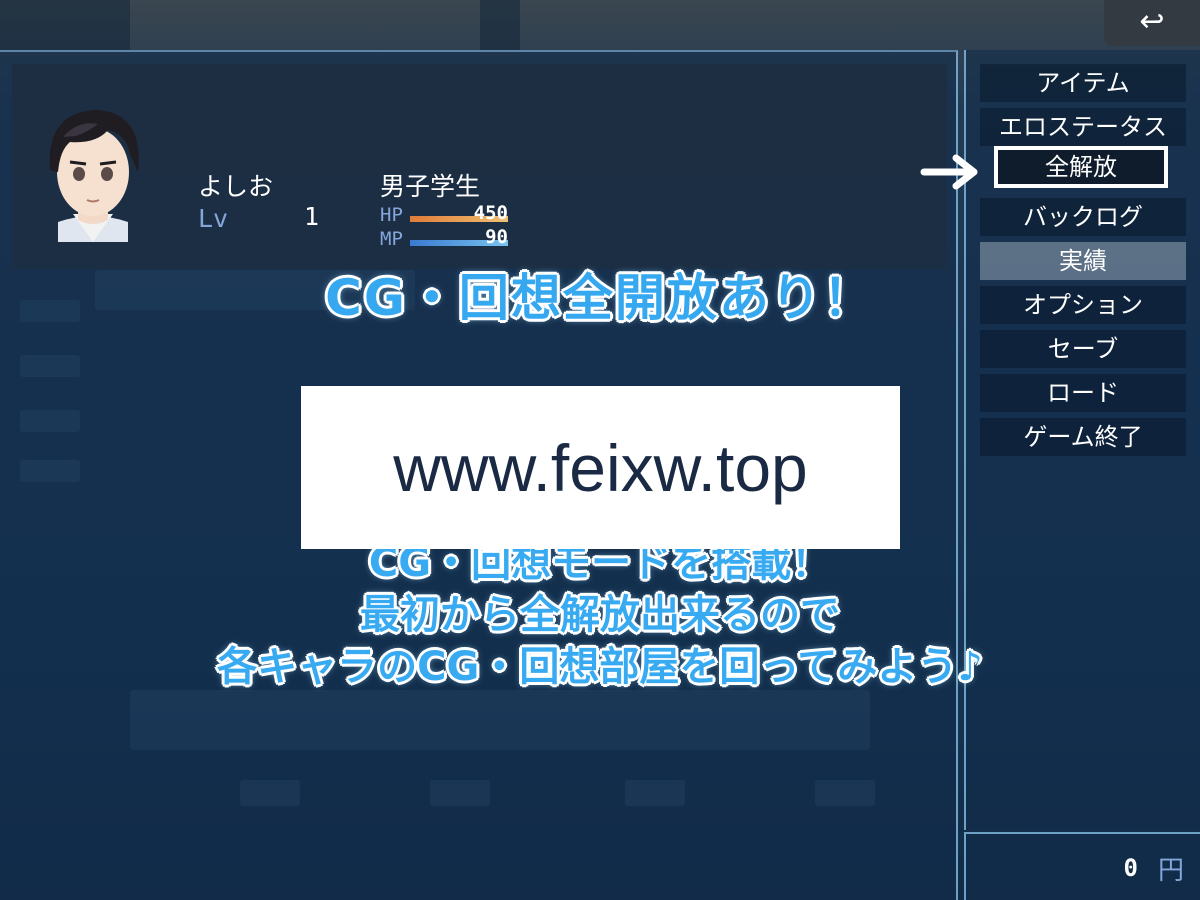 Image resolution: width=1200 pixels, height=900 pixels. I want to click on menu-item-ero-status: エロステータス, so click(1083, 127).